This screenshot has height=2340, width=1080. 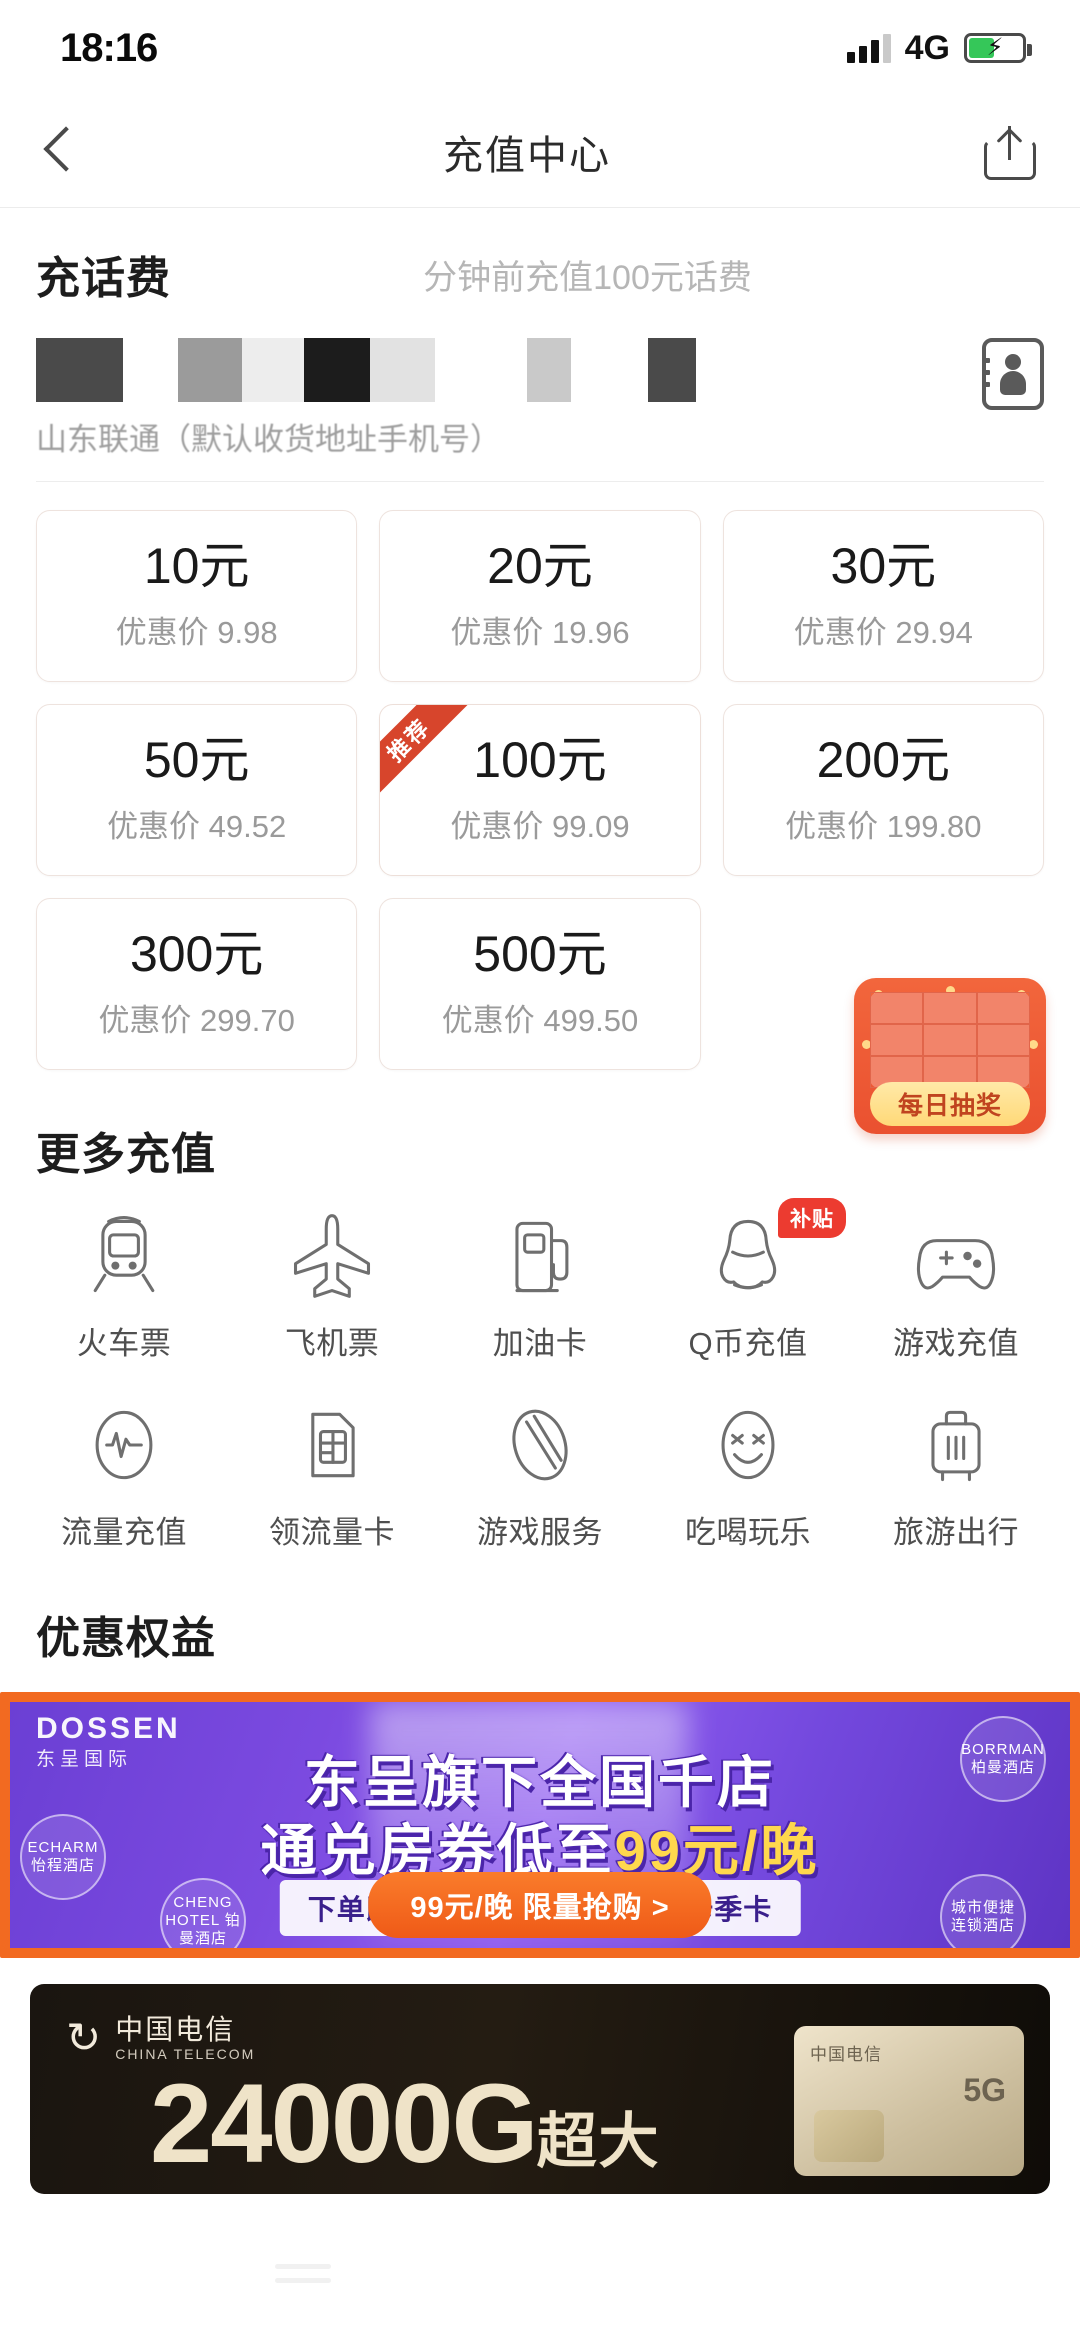 What do you see at coordinates (332, 1445) in the screenshot?
I see `sim-card-icon` at bounding box center [332, 1445].